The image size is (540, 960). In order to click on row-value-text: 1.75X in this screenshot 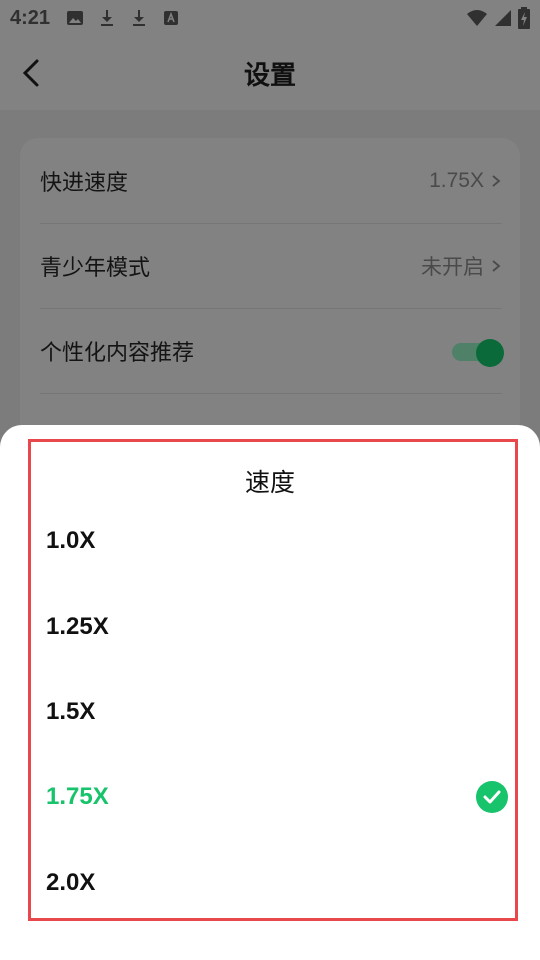, I will do `click(456, 180)`.